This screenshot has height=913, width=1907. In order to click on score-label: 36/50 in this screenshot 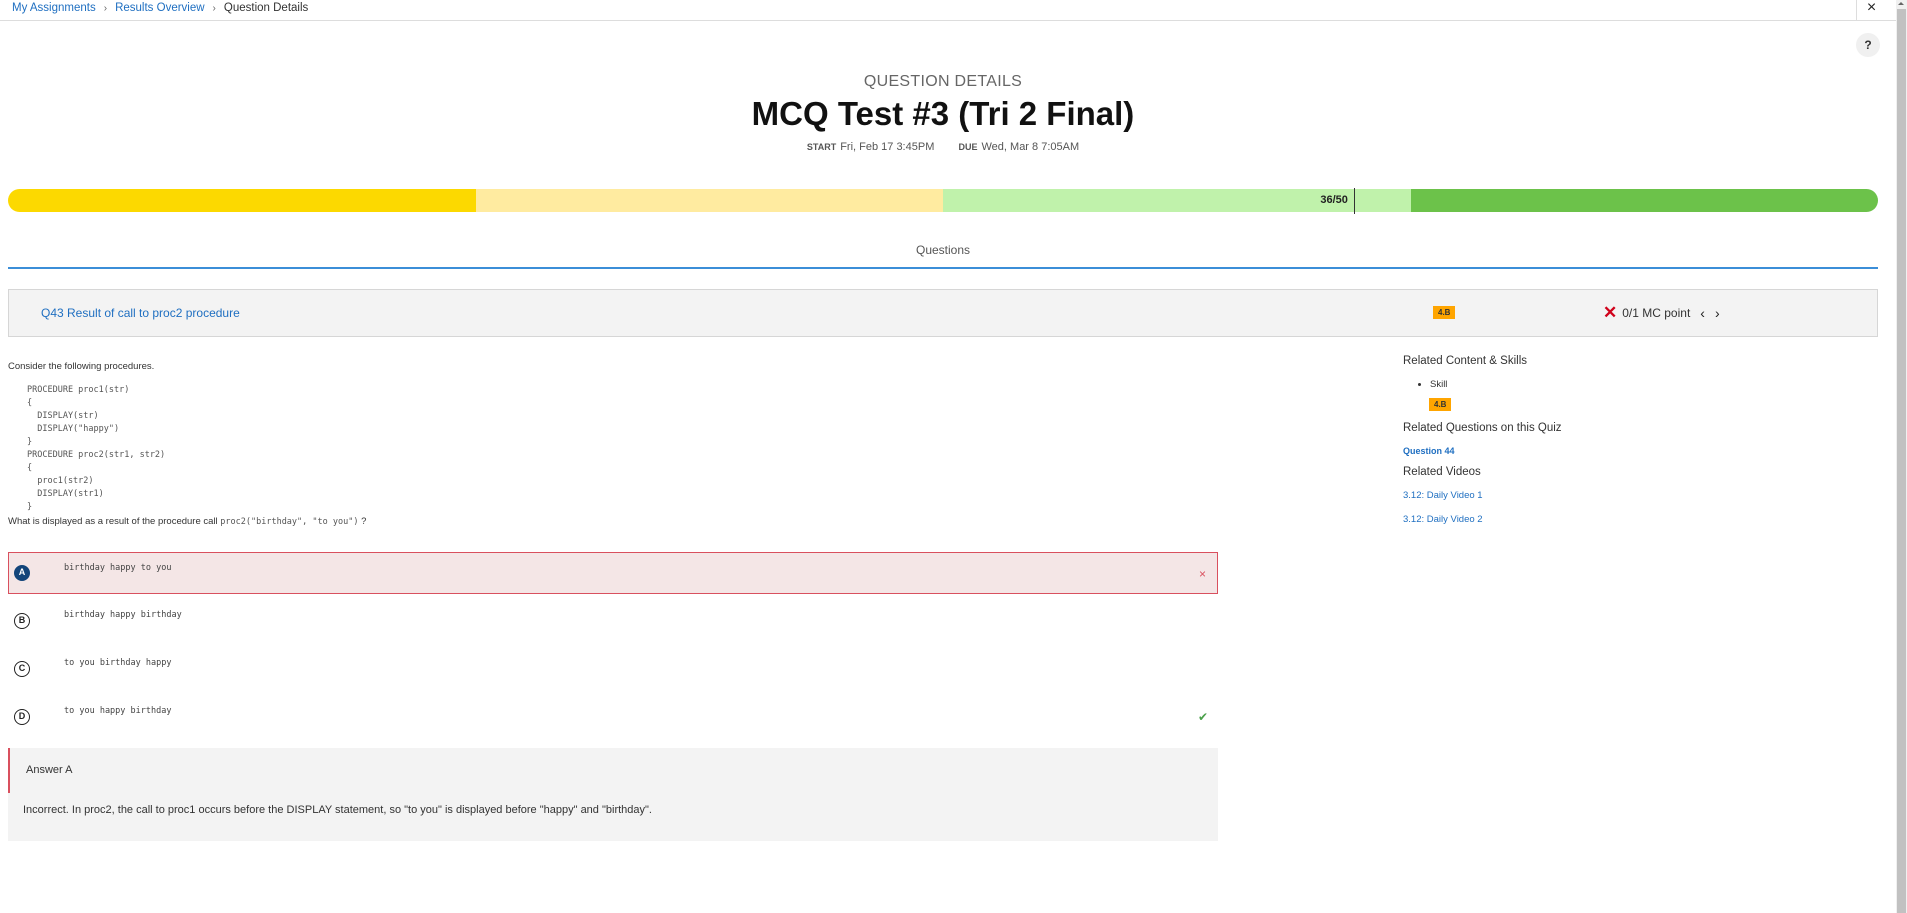, I will do `click(1334, 200)`.